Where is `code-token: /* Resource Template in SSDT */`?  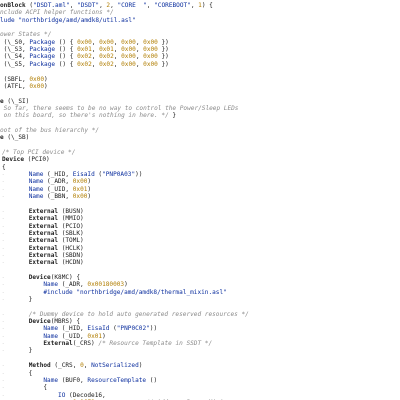
code-token: /* Resource Template in SSDT */ is located at coordinates (155, 344).